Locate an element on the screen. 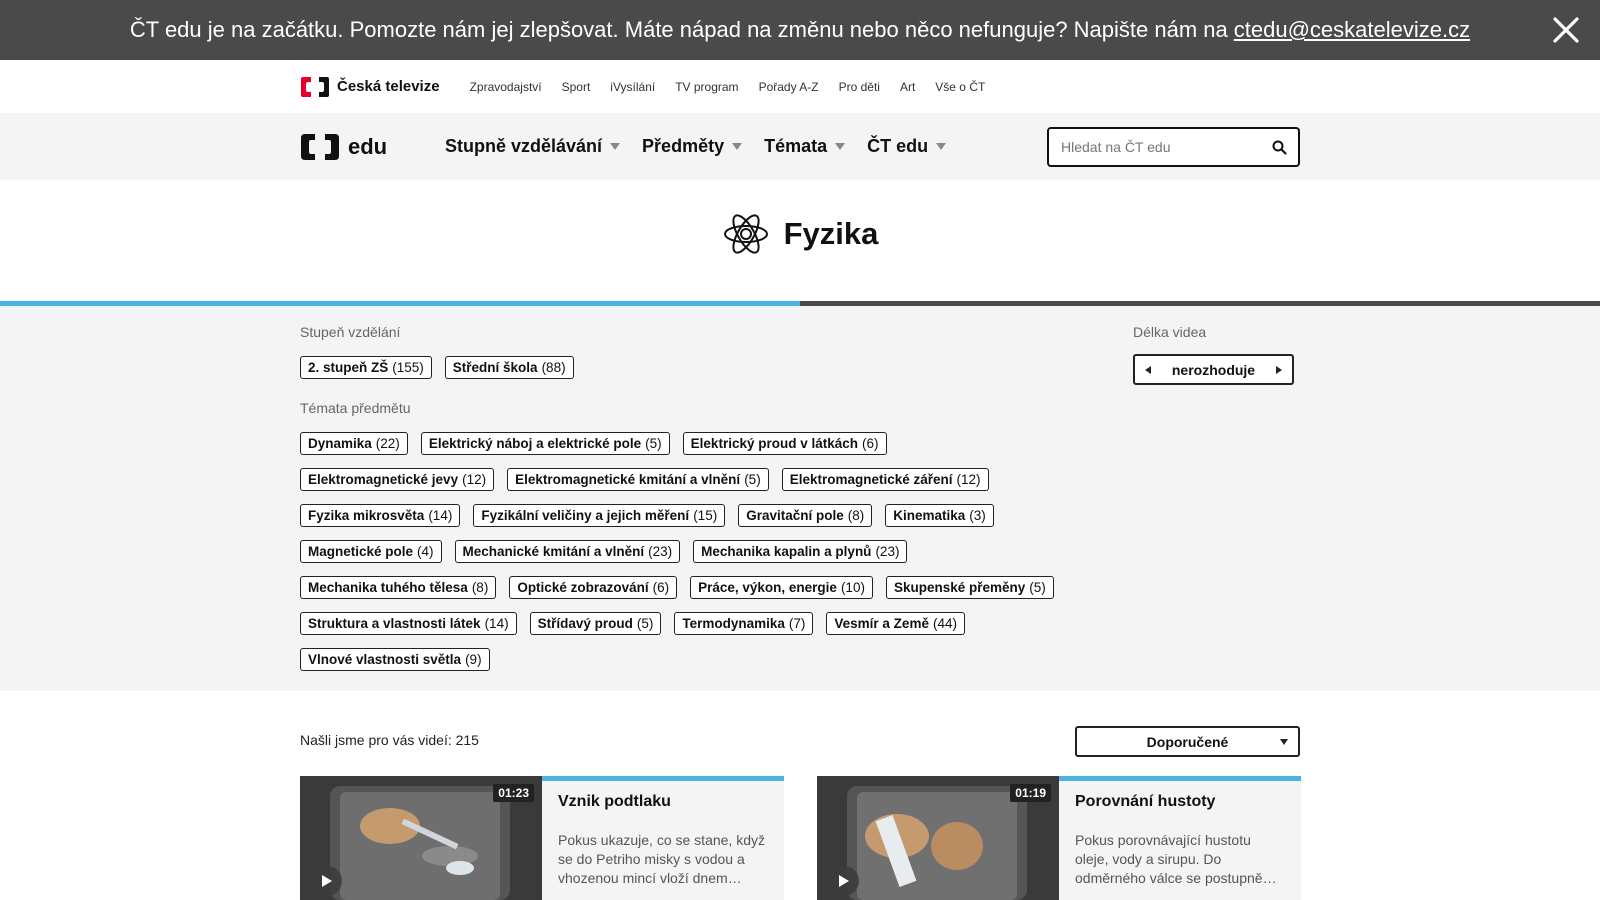  menu-label: Předměty is located at coordinates (683, 146).